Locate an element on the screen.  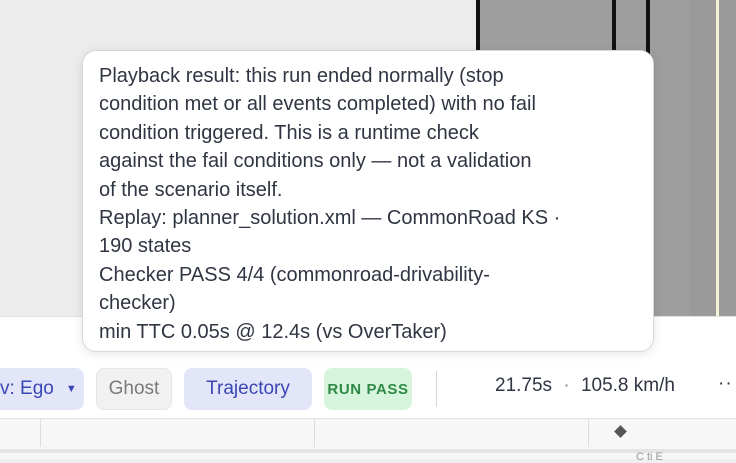
timeline-marker-icon is located at coordinates (620, 431).